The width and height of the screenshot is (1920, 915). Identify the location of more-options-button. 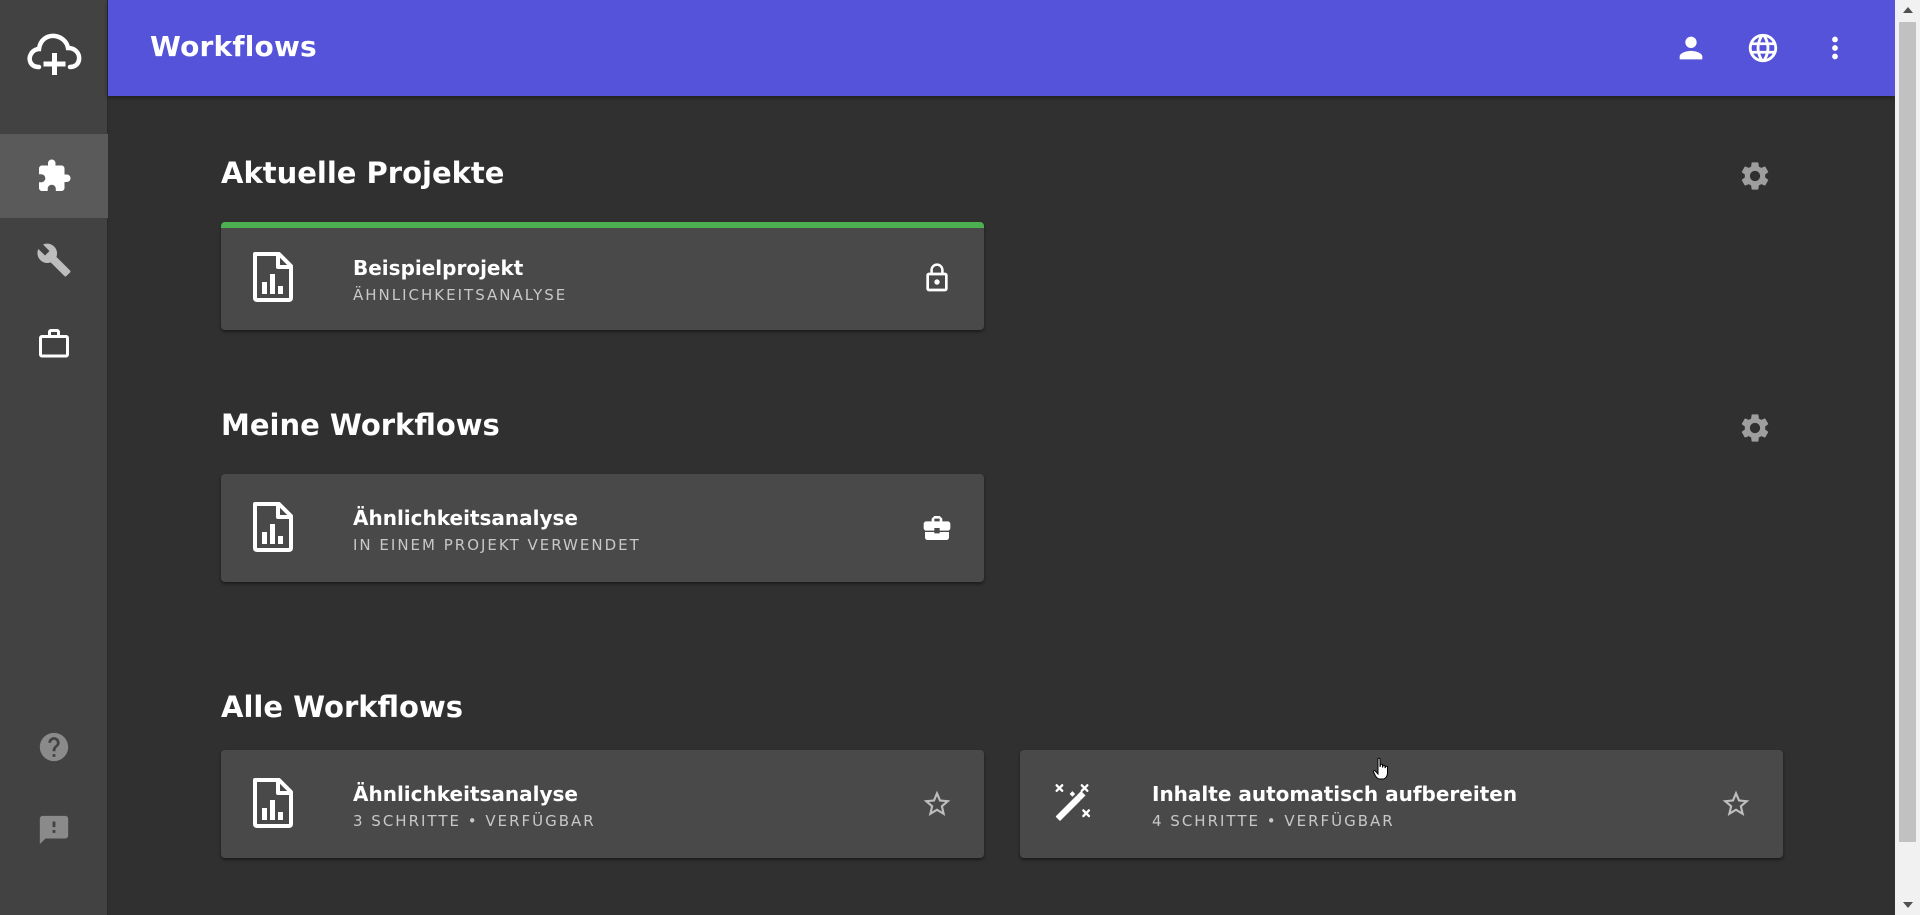
(1835, 48).